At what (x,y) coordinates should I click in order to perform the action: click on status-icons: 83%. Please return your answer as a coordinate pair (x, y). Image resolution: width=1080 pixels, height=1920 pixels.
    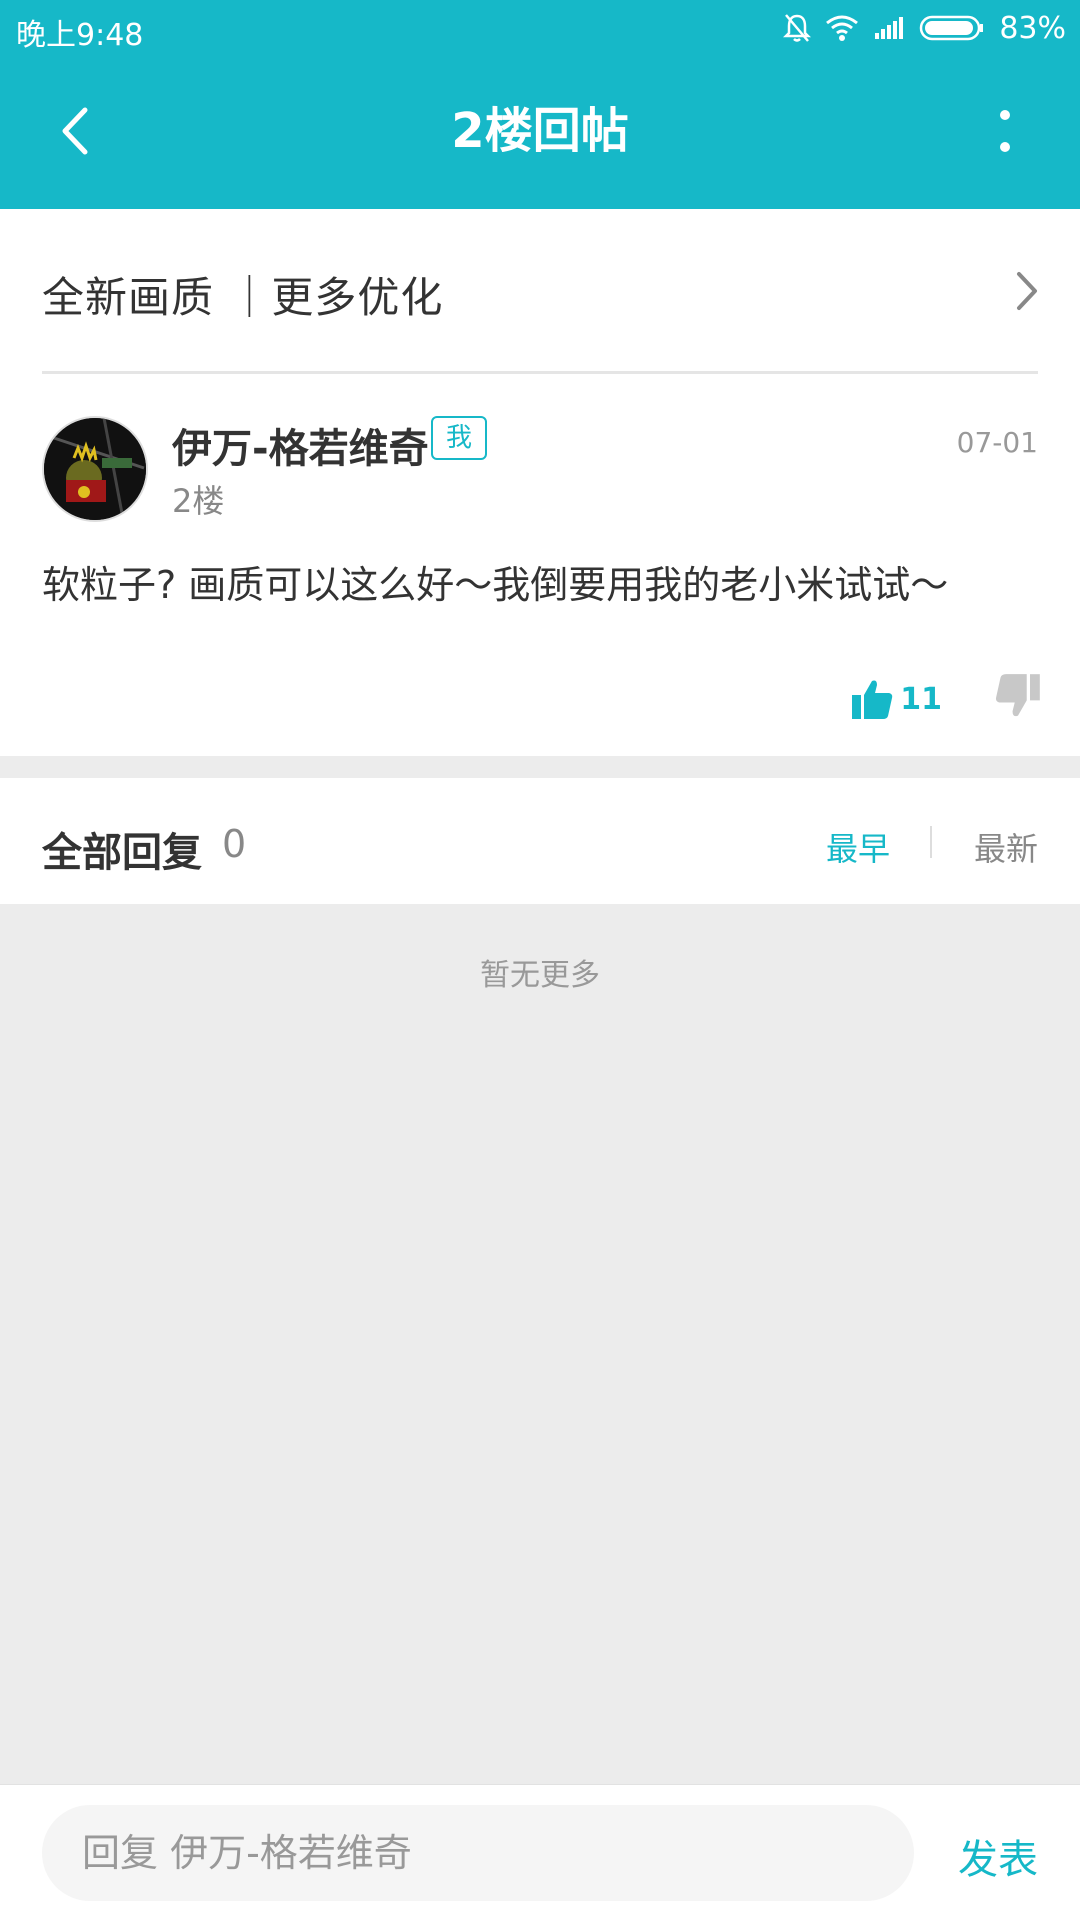
    Looking at the image, I should click on (924, 28).